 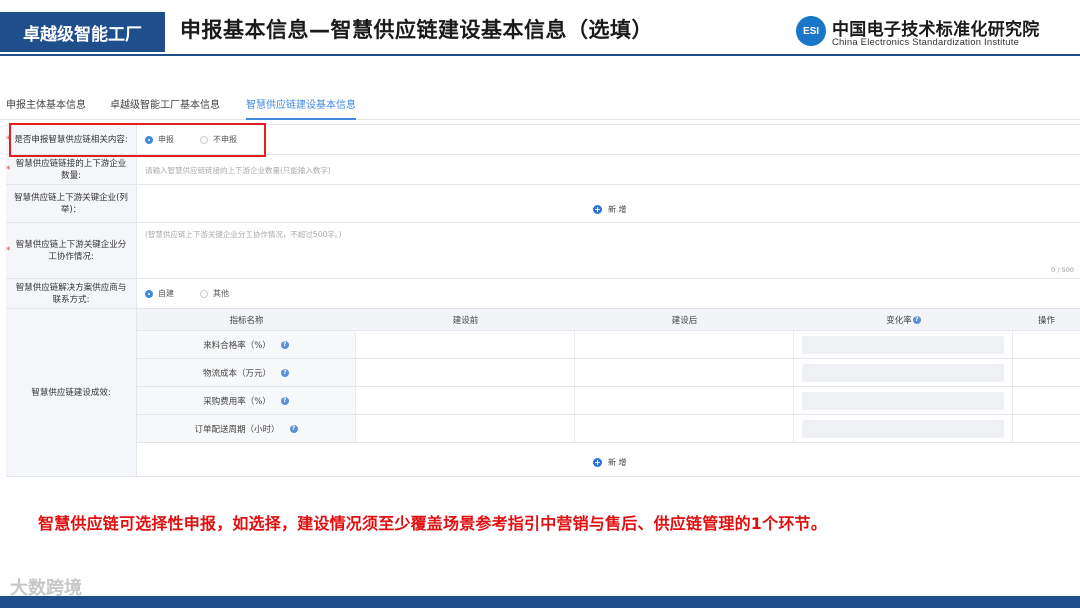 What do you see at coordinates (608, 169) in the screenshot?
I see `upstream-count-input: 请输入智慧供应链链接的上下游企业数量(只能输入数字)` at bounding box center [608, 169].